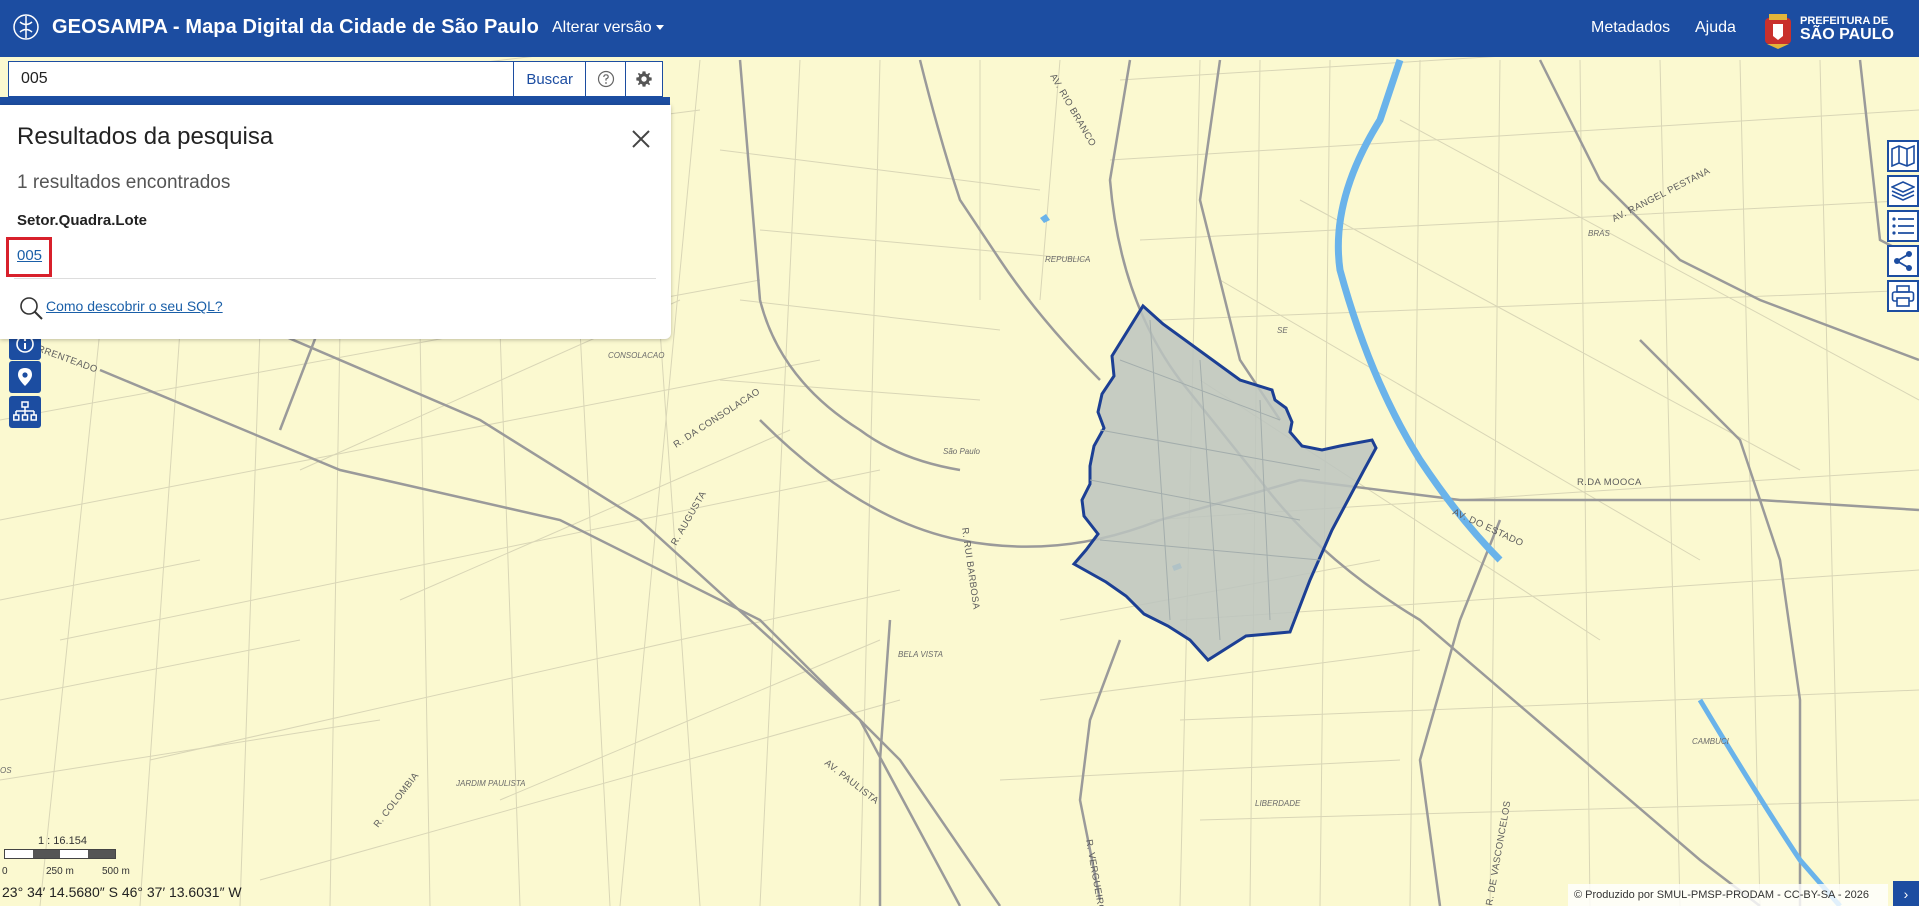 The image size is (1919, 906). I want to click on list-icon, so click(1903, 226).